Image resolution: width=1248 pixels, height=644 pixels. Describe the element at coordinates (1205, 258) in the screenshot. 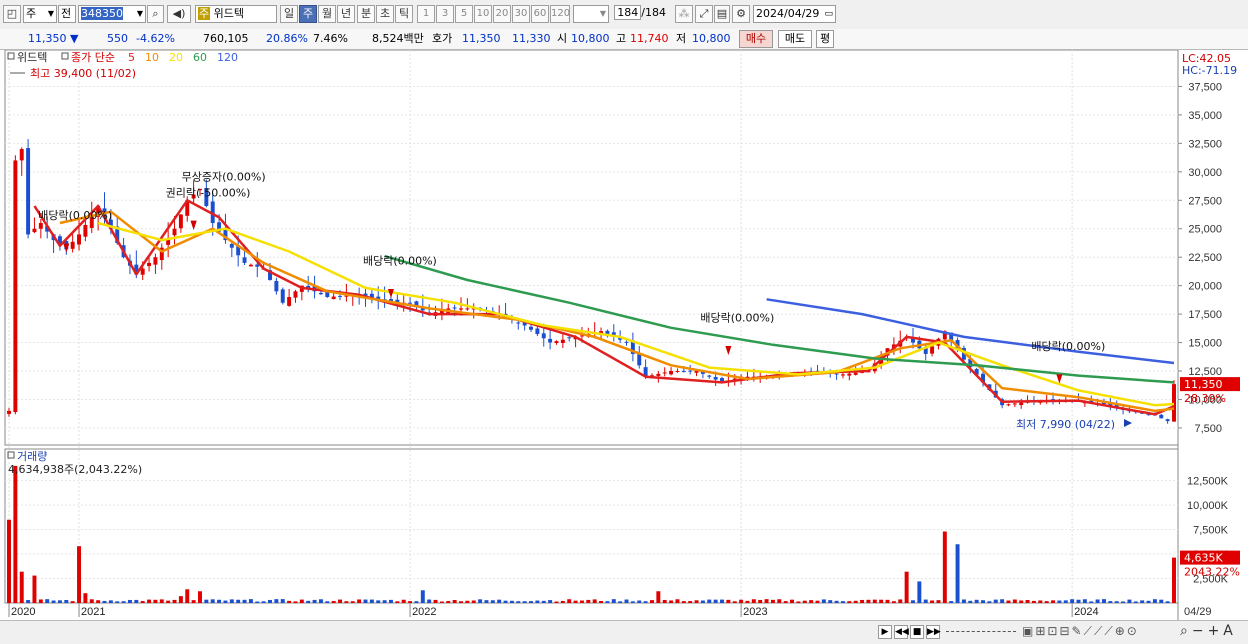

I see `price-tick-label: 22,500` at that location.